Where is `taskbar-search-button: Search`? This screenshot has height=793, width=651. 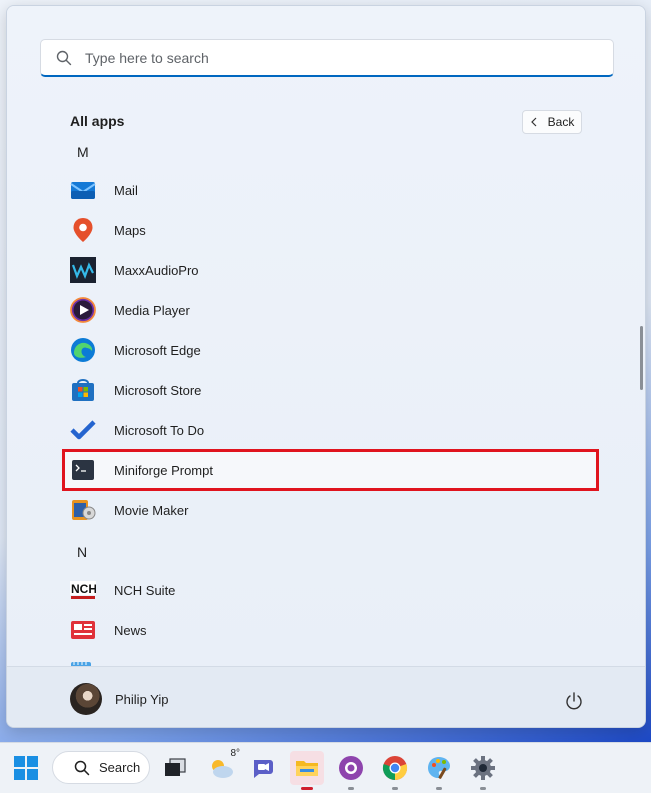 taskbar-search-button: Search is located at coordinates (101, 767).